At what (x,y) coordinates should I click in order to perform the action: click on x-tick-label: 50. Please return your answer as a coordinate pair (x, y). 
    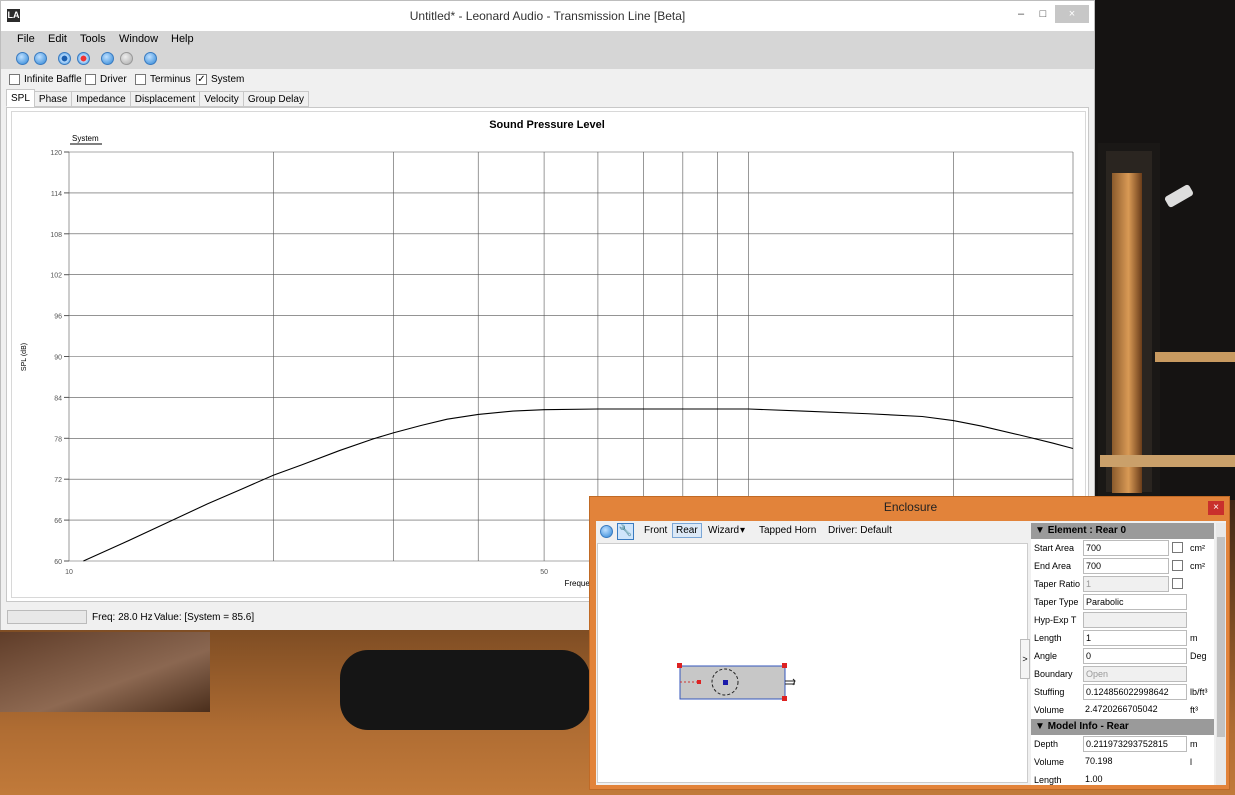
    Looking at the image, I should click on (544, 572).